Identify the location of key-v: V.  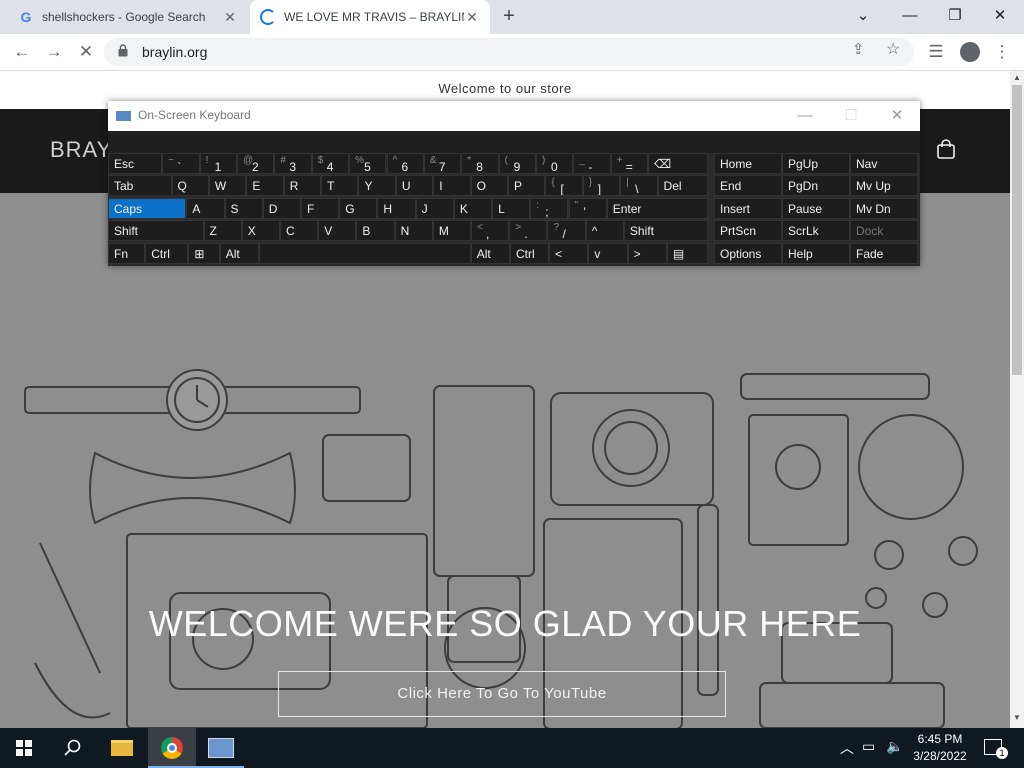
(337, 231).